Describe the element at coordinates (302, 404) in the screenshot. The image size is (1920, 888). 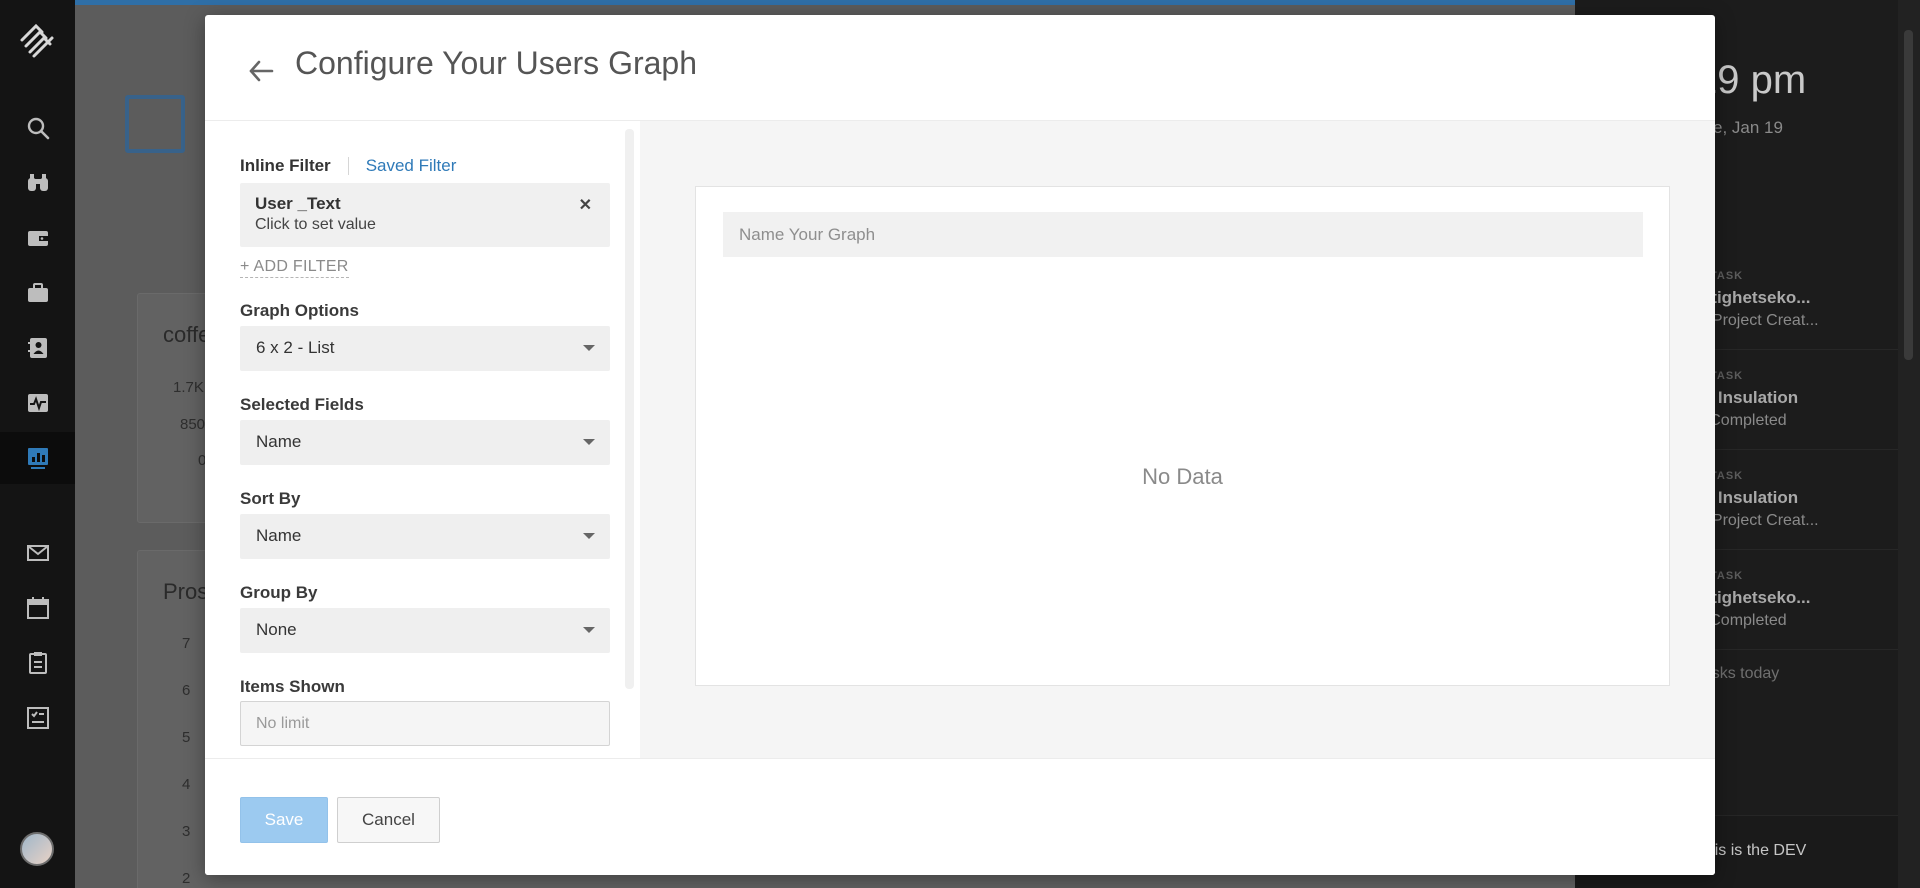
I see `selected-fields-label: Selected Fields` at that location.